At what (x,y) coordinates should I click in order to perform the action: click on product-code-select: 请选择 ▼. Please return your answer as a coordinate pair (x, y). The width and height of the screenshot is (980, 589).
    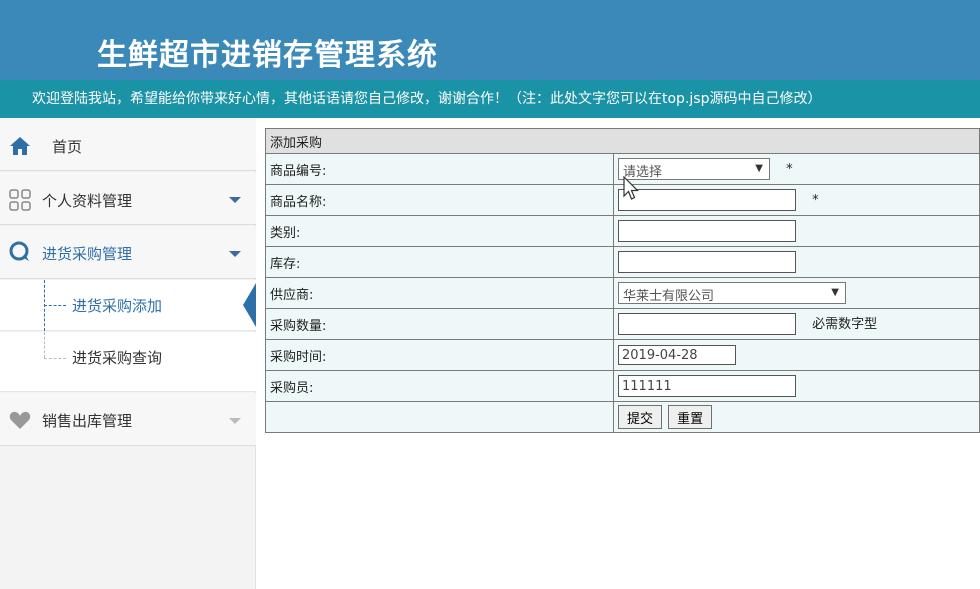
    Looking at the image, I should click on (694, 169).